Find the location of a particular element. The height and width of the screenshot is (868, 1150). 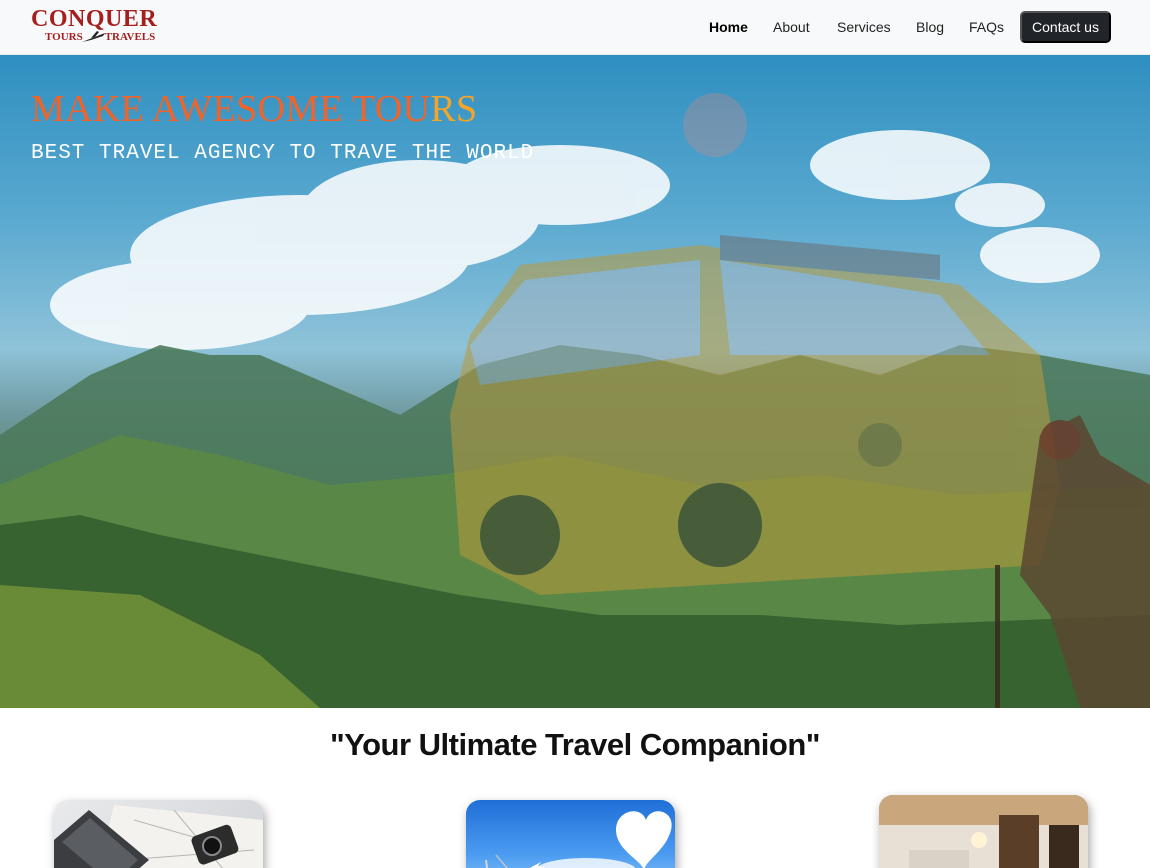

brand-logo: CONQUER TOURS TRAVELS is located at coordinates (101, 26).